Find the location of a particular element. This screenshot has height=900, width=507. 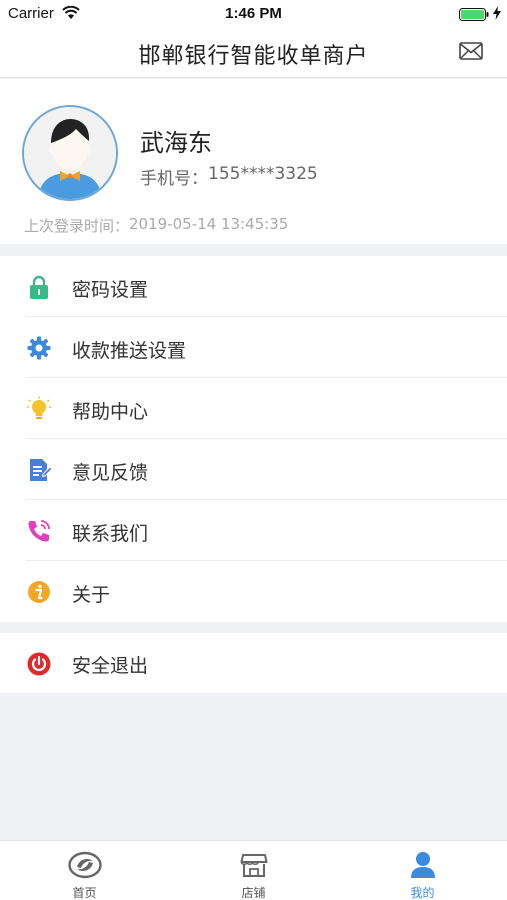

menu-item-contact-us: 联系我们 is located at coordinates (253, 530).